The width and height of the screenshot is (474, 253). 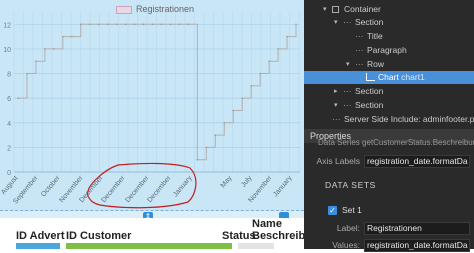 What do you see at coordinates (278, 236) in the screenshot?
I see `col-beschreibung: Beschreibung` at bounding box center [278, 236].